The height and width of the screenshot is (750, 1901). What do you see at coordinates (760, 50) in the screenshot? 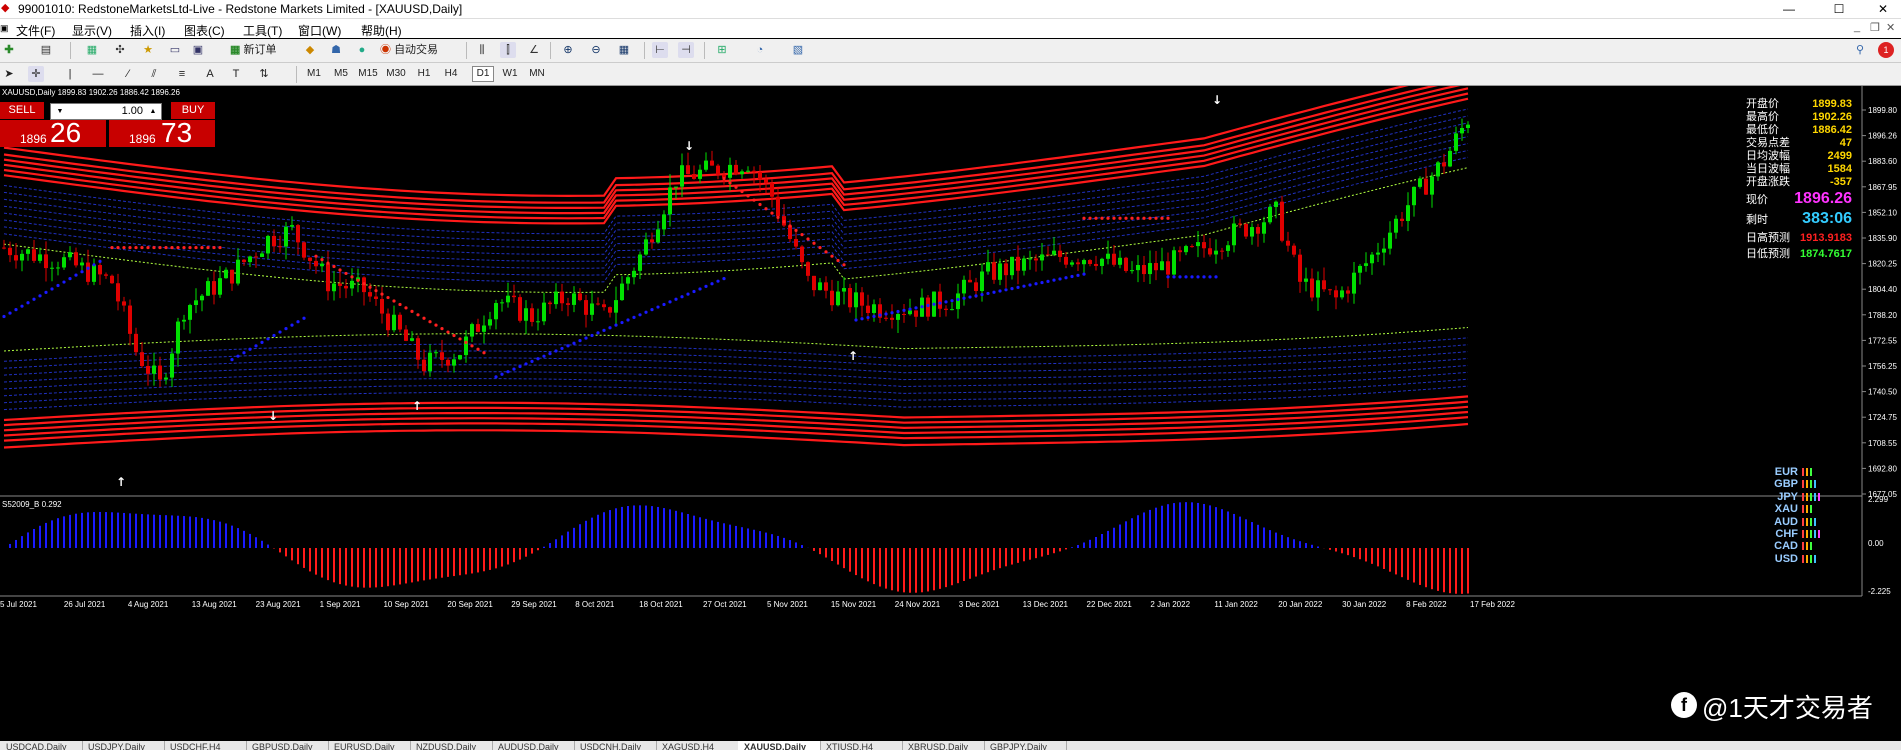
I see `periods-icon: ◔` at bounding box center [760, 50].